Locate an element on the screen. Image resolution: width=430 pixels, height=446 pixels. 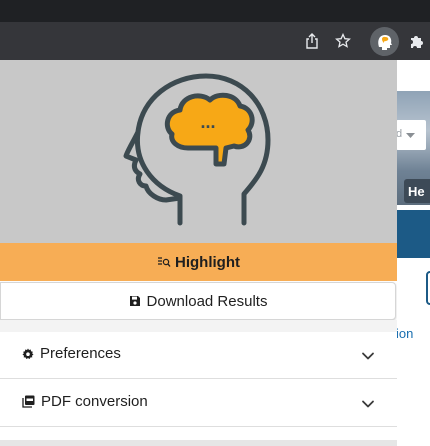
download-results-button: Download Results is located at coordinates (198, 301).